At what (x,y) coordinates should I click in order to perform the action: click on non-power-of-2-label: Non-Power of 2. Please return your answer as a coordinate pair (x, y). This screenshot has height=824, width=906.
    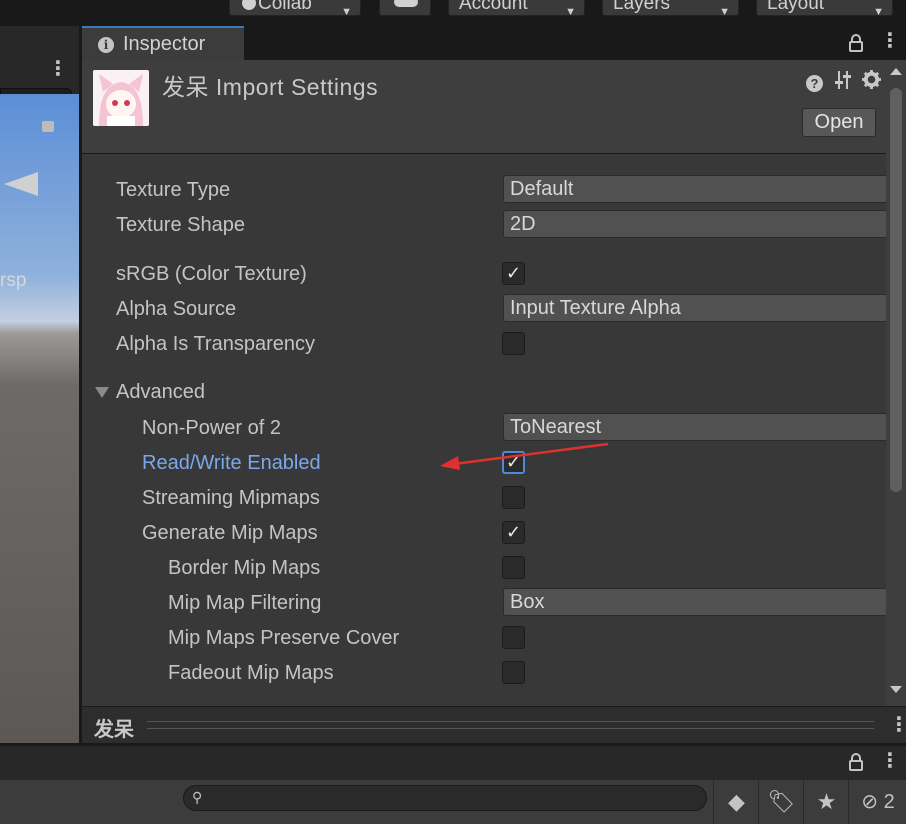
    Looking at the image, I should click on (211, 428).